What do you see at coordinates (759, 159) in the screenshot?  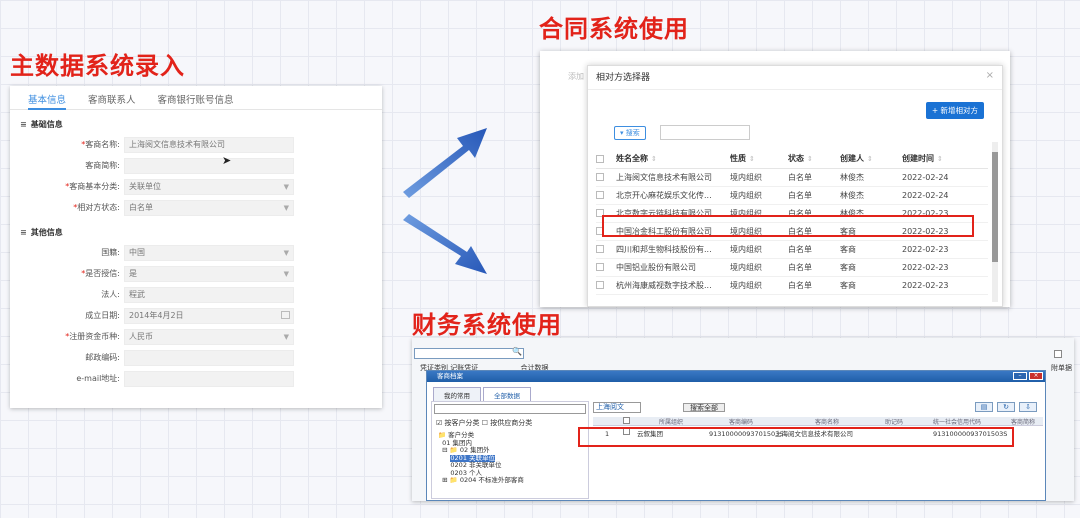 I see `column-header: 性质 ⇕` at bounding box center [759, 159].